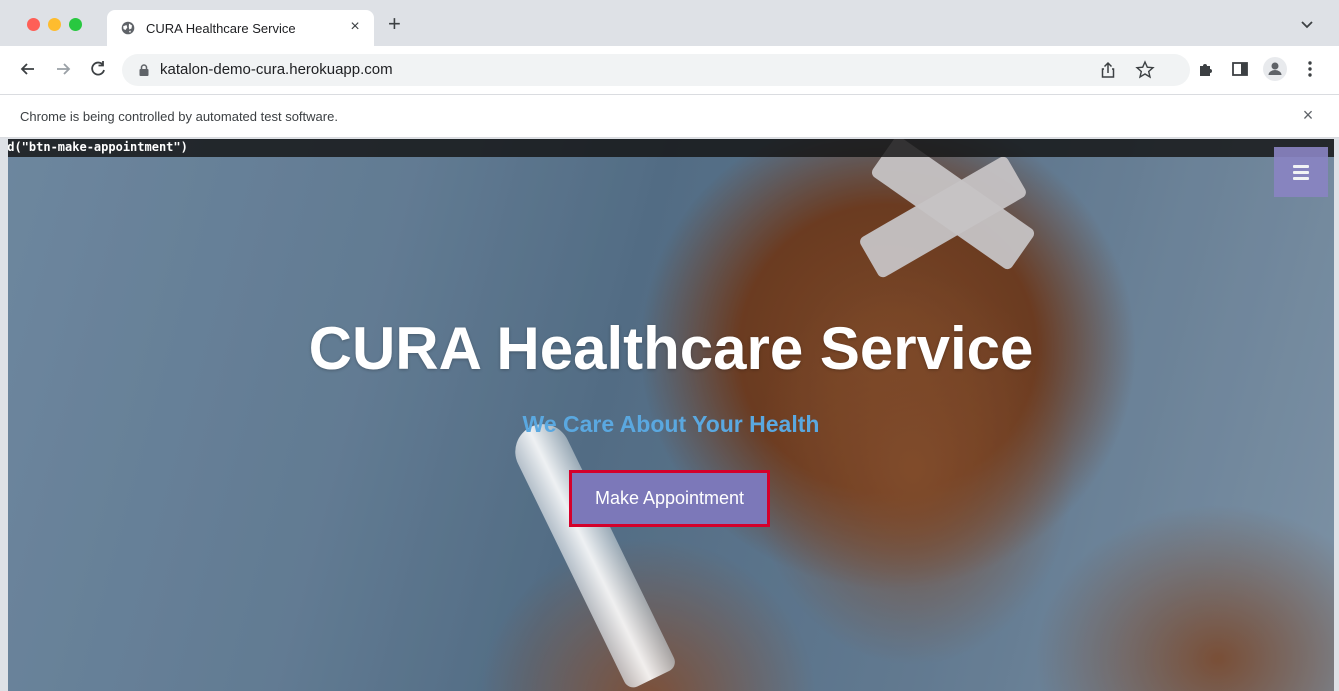 The image size is (1339, 691). I want to click on share-icon, so click(1108, 70).